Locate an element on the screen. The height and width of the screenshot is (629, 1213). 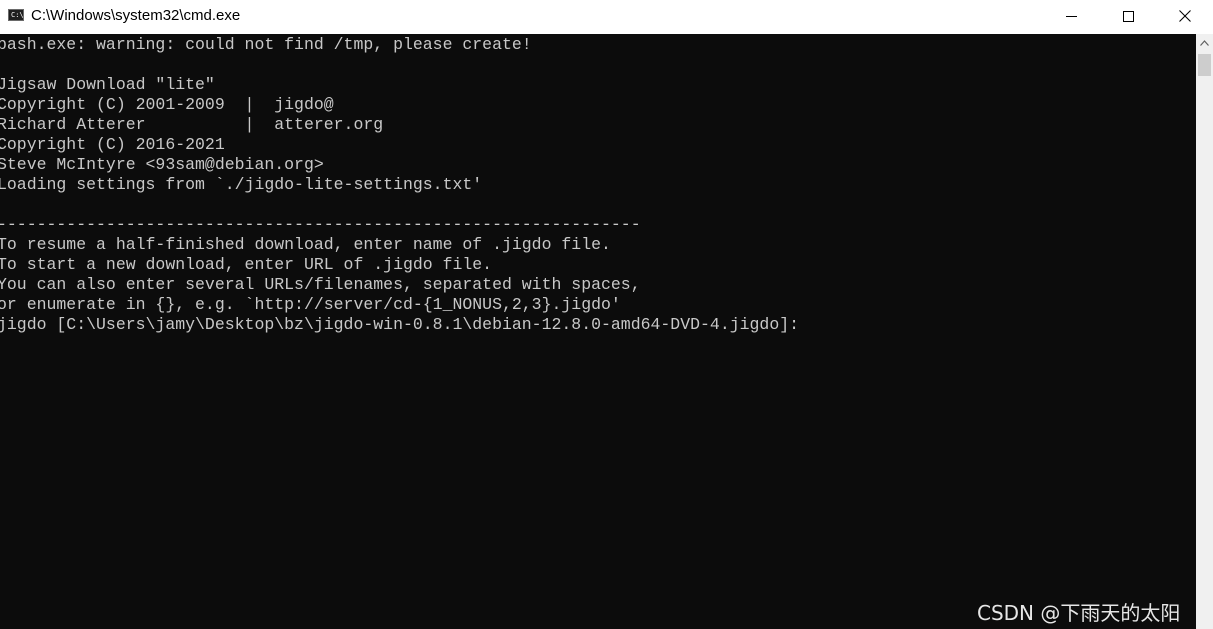
close-icon is located at coordinates (1185, 16).